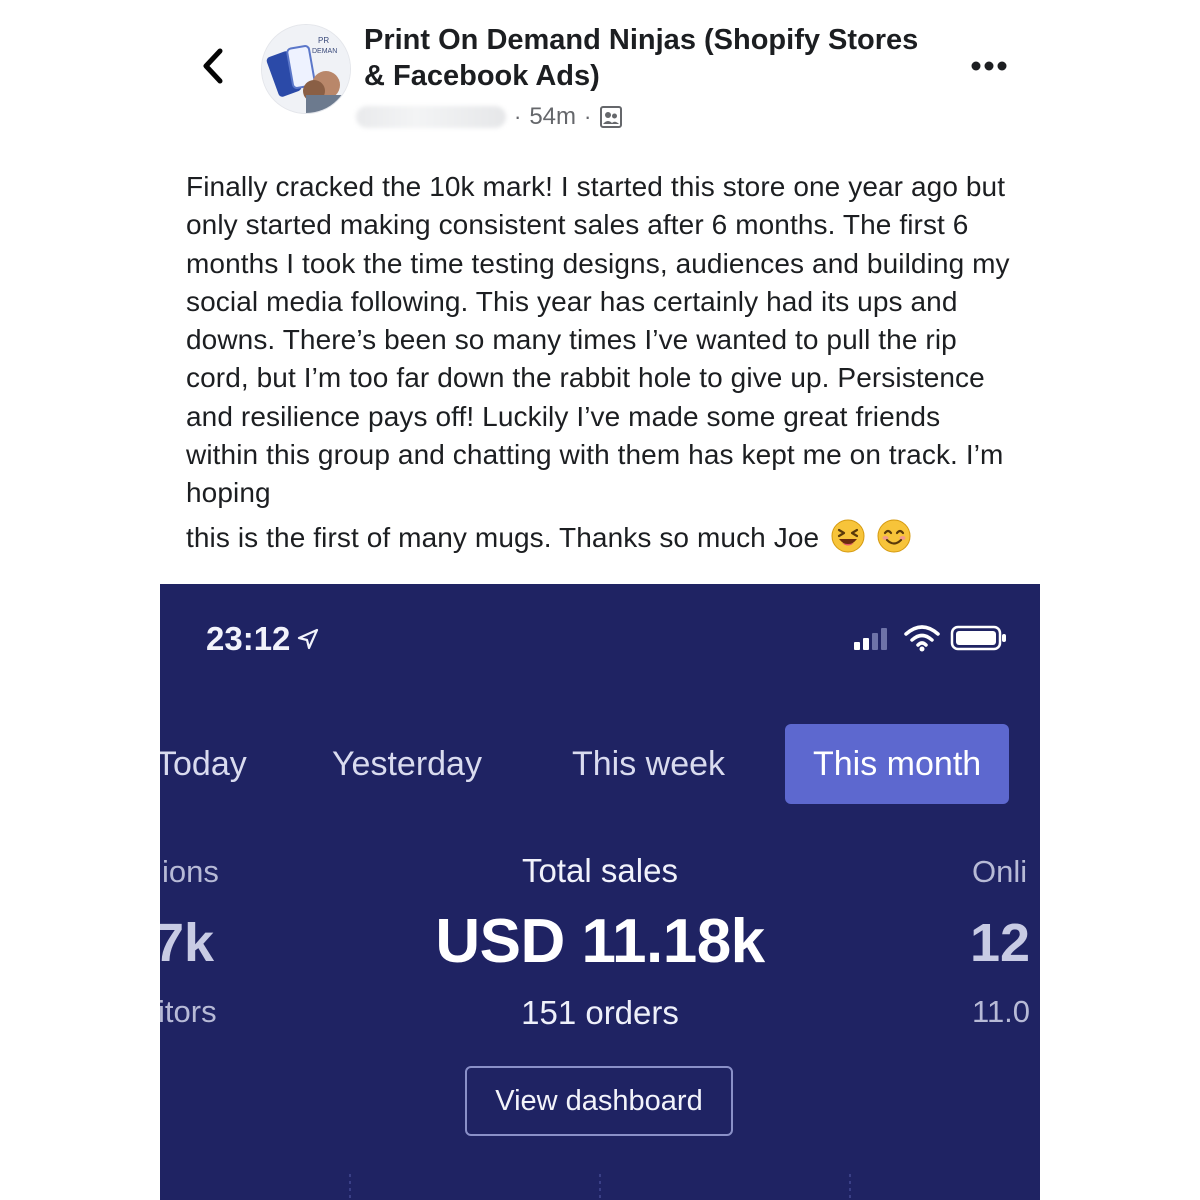  I want to click on status-time: 23:12, so click(263, 639).